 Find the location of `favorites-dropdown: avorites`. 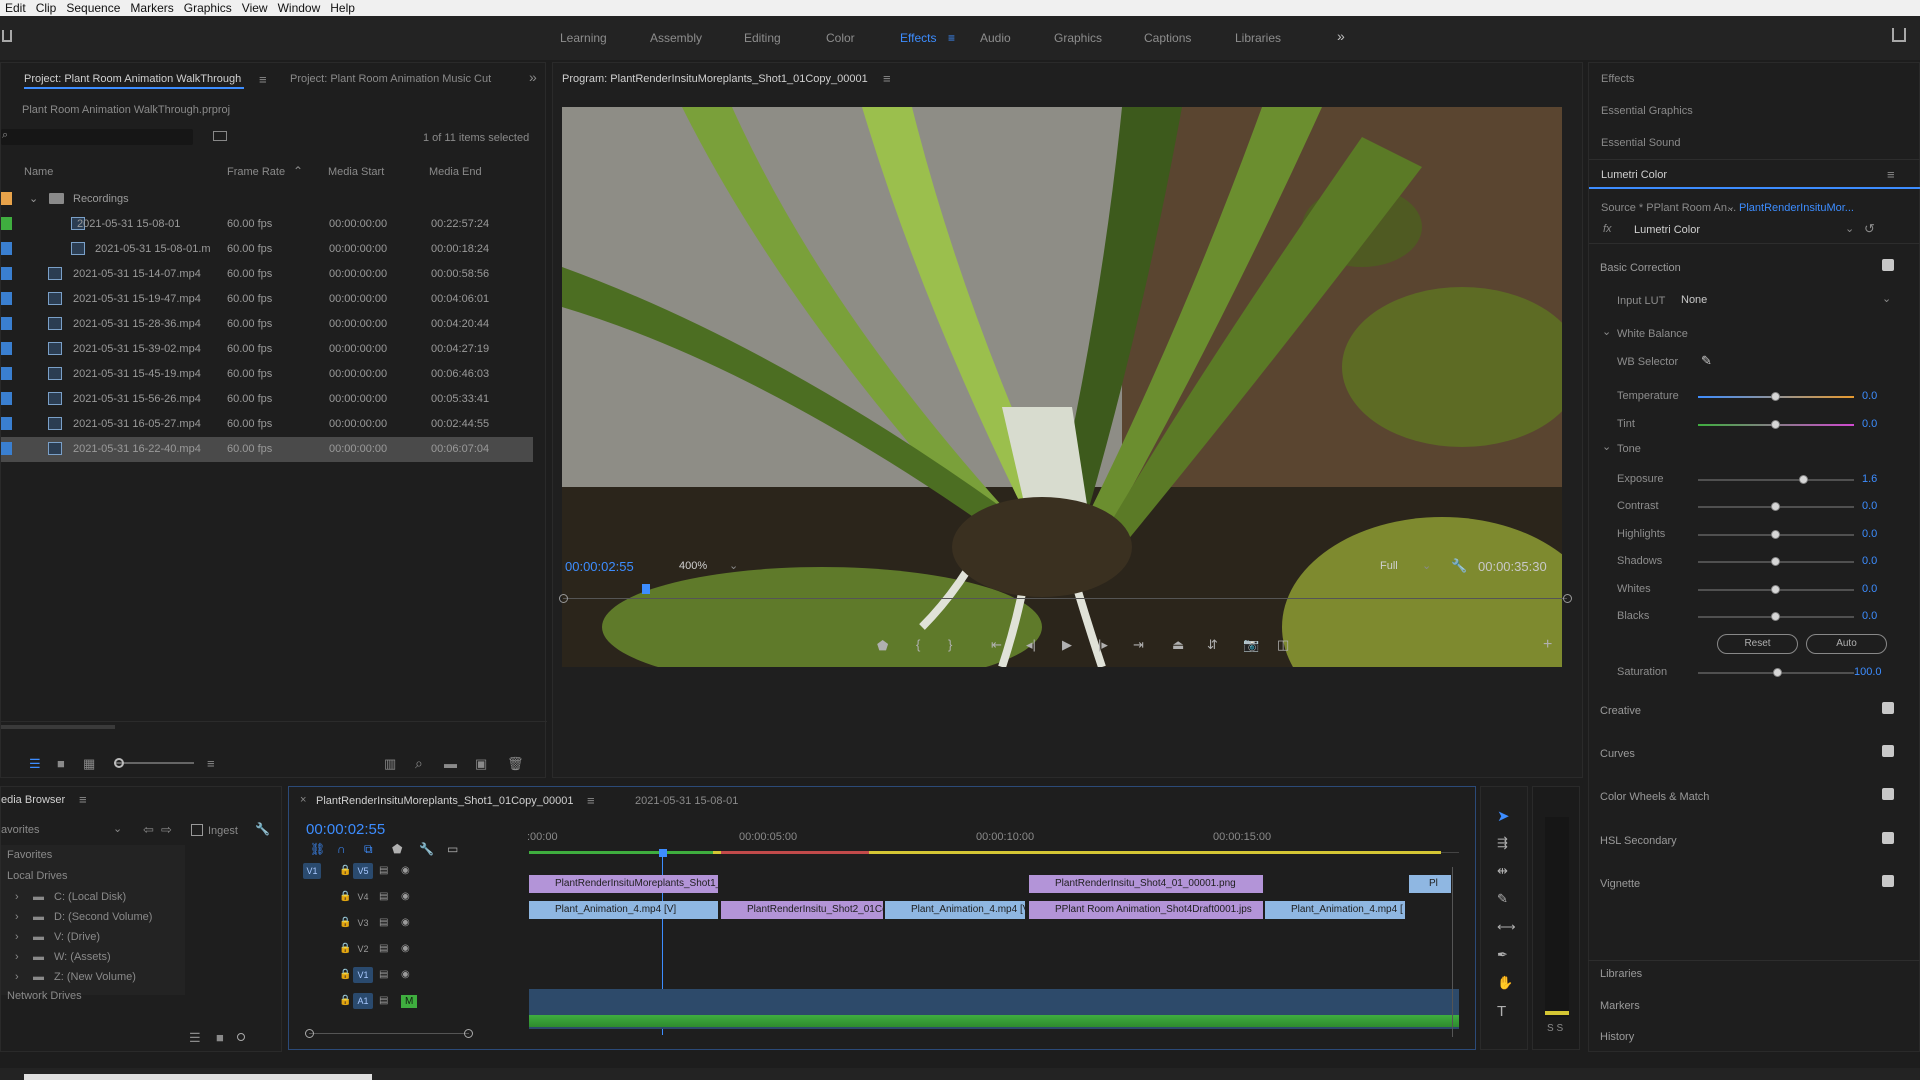

favorites-dropdown: avorites is located at coordinates (20, 830).